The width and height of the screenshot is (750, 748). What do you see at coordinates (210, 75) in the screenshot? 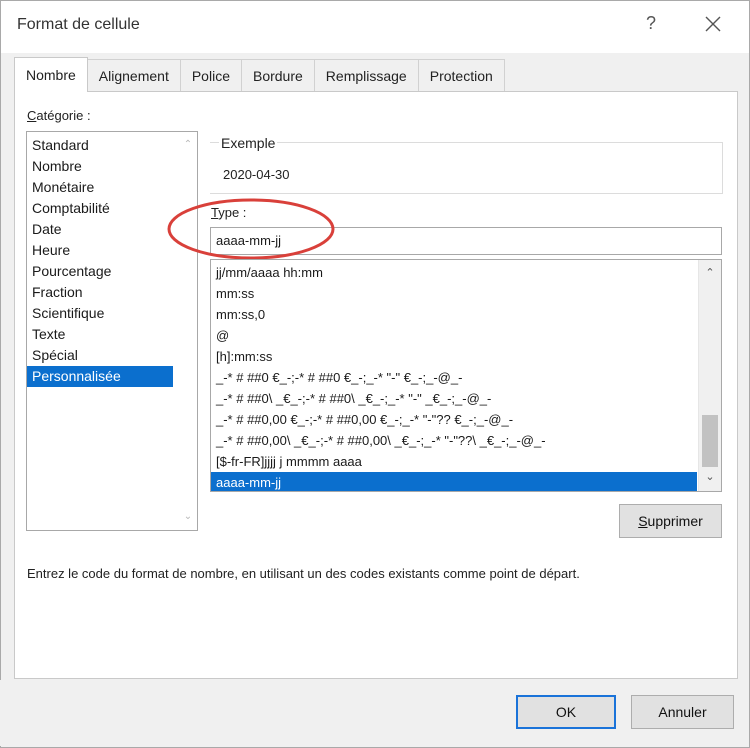
I see `tab-police: Police` at bounding box center [210, 75].